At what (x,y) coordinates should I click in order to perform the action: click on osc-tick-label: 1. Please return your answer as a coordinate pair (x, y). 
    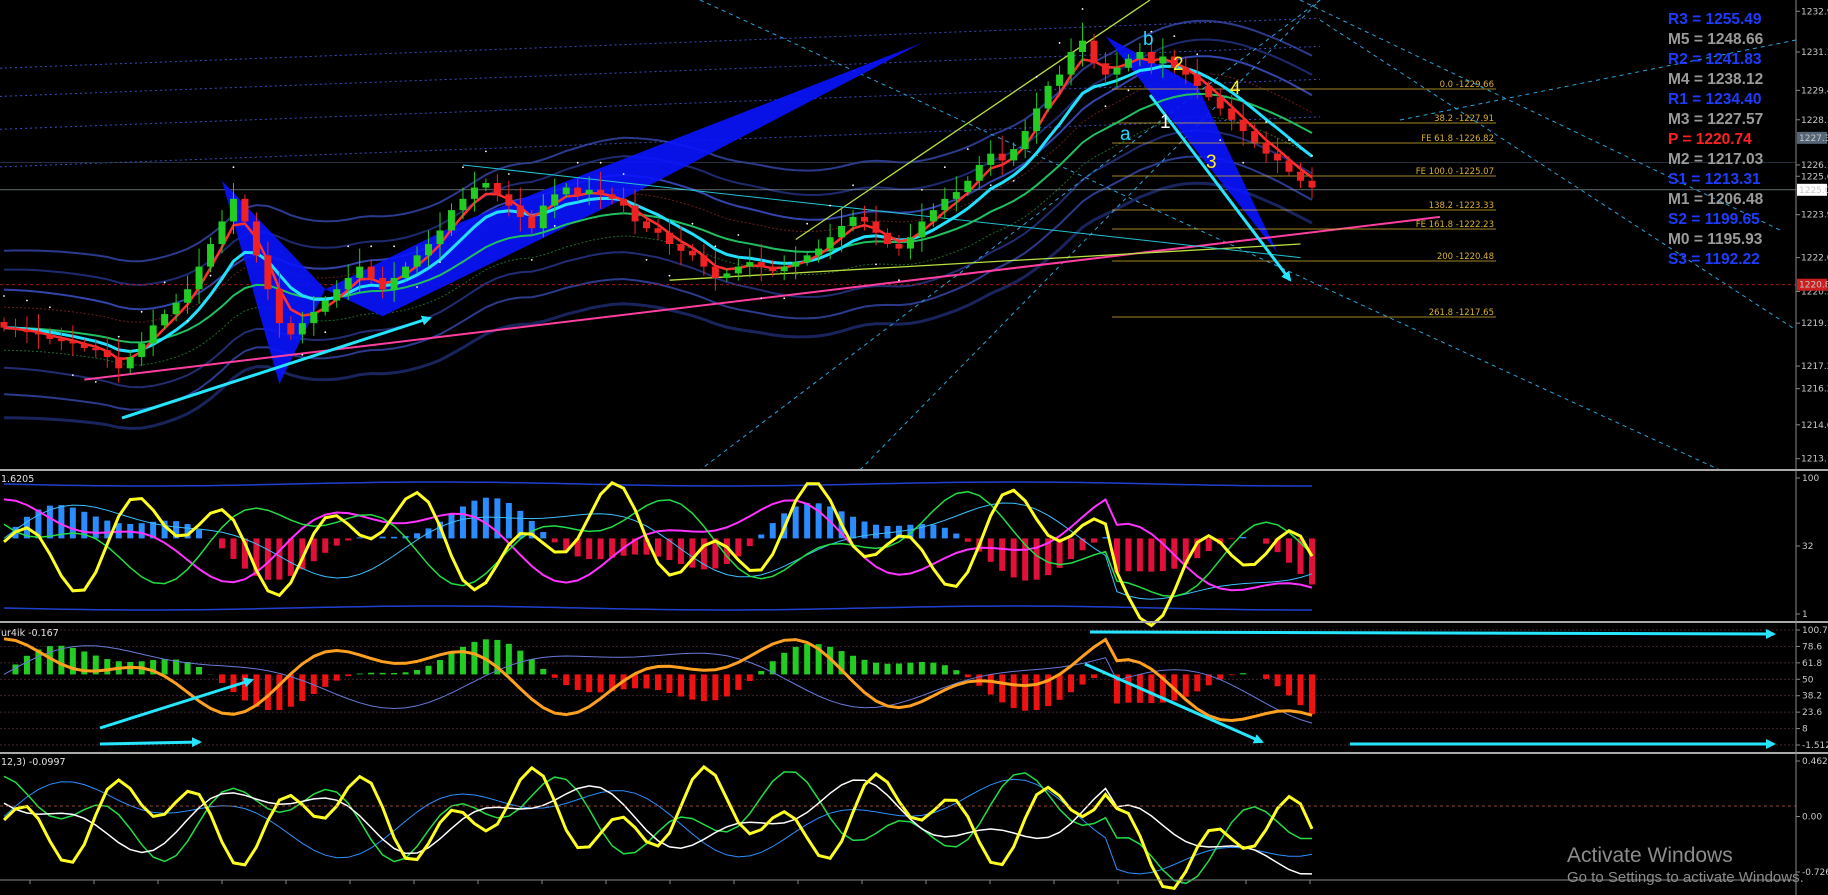
    Looking at the image, I should click on (1805, 615).